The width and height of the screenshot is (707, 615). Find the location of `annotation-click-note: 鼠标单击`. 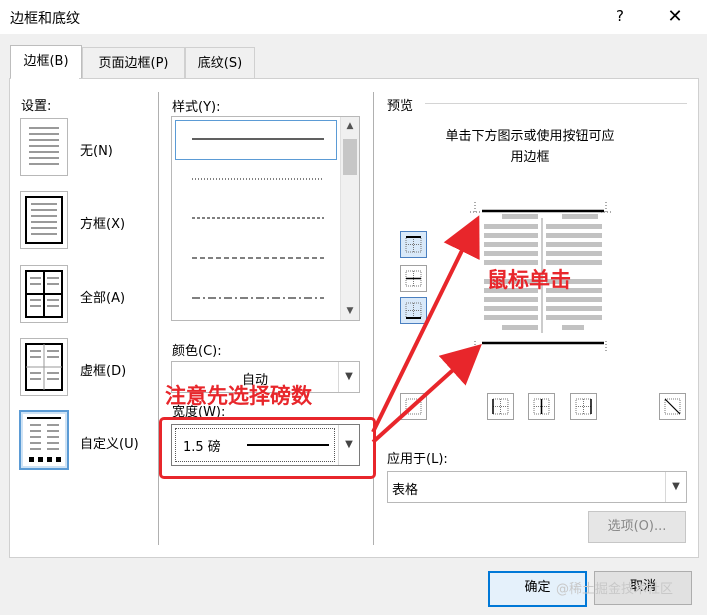

annotation-click-note: 鼠标单击 is located at coordinates (529, 280).